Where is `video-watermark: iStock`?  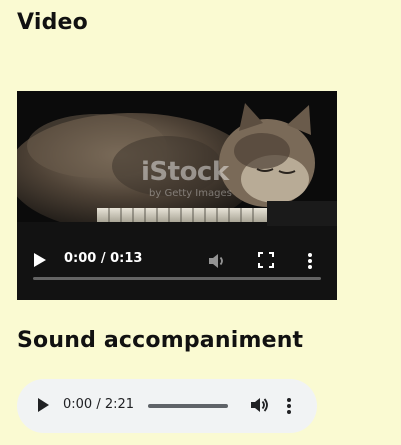 video-watermark: iStock is located at coordinates (185, 172).